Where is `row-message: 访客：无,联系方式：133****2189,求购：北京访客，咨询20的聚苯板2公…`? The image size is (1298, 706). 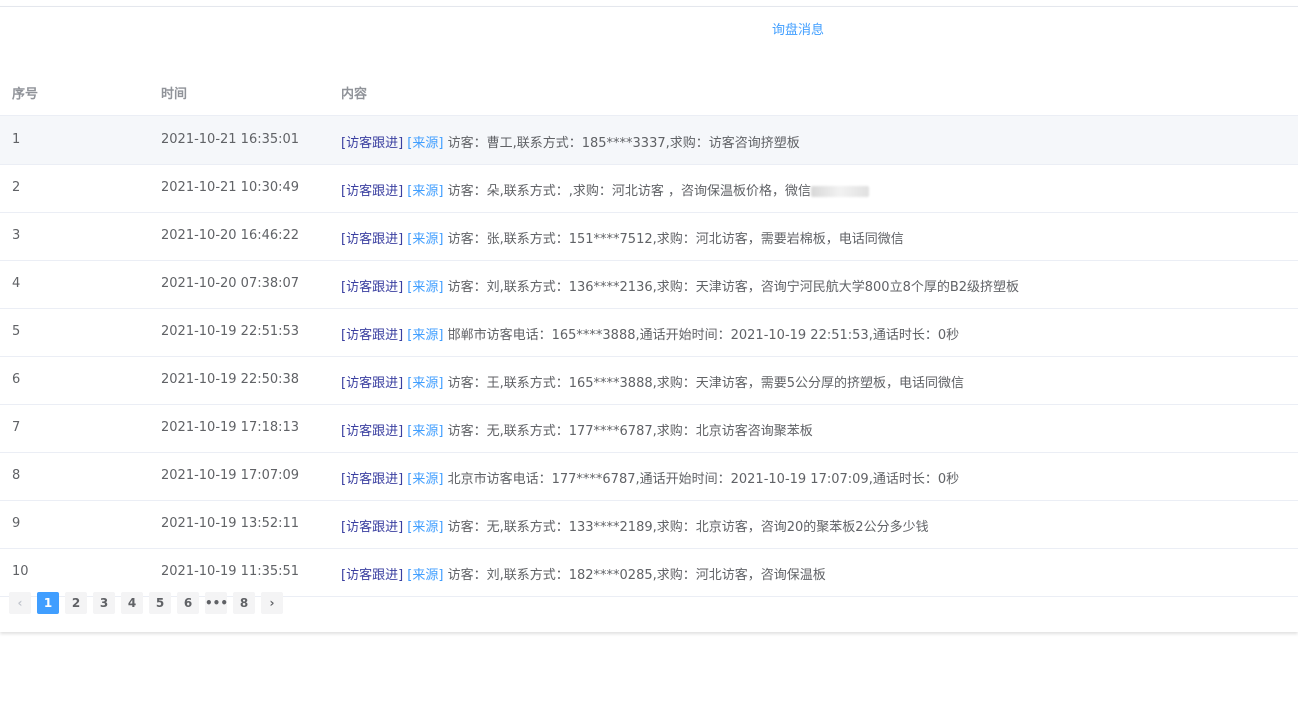 row-message: 访客：无,联系方式：133****2189,求购：北京访客，咨询20的聚苯板2公… is located at coordinates (688, 527).